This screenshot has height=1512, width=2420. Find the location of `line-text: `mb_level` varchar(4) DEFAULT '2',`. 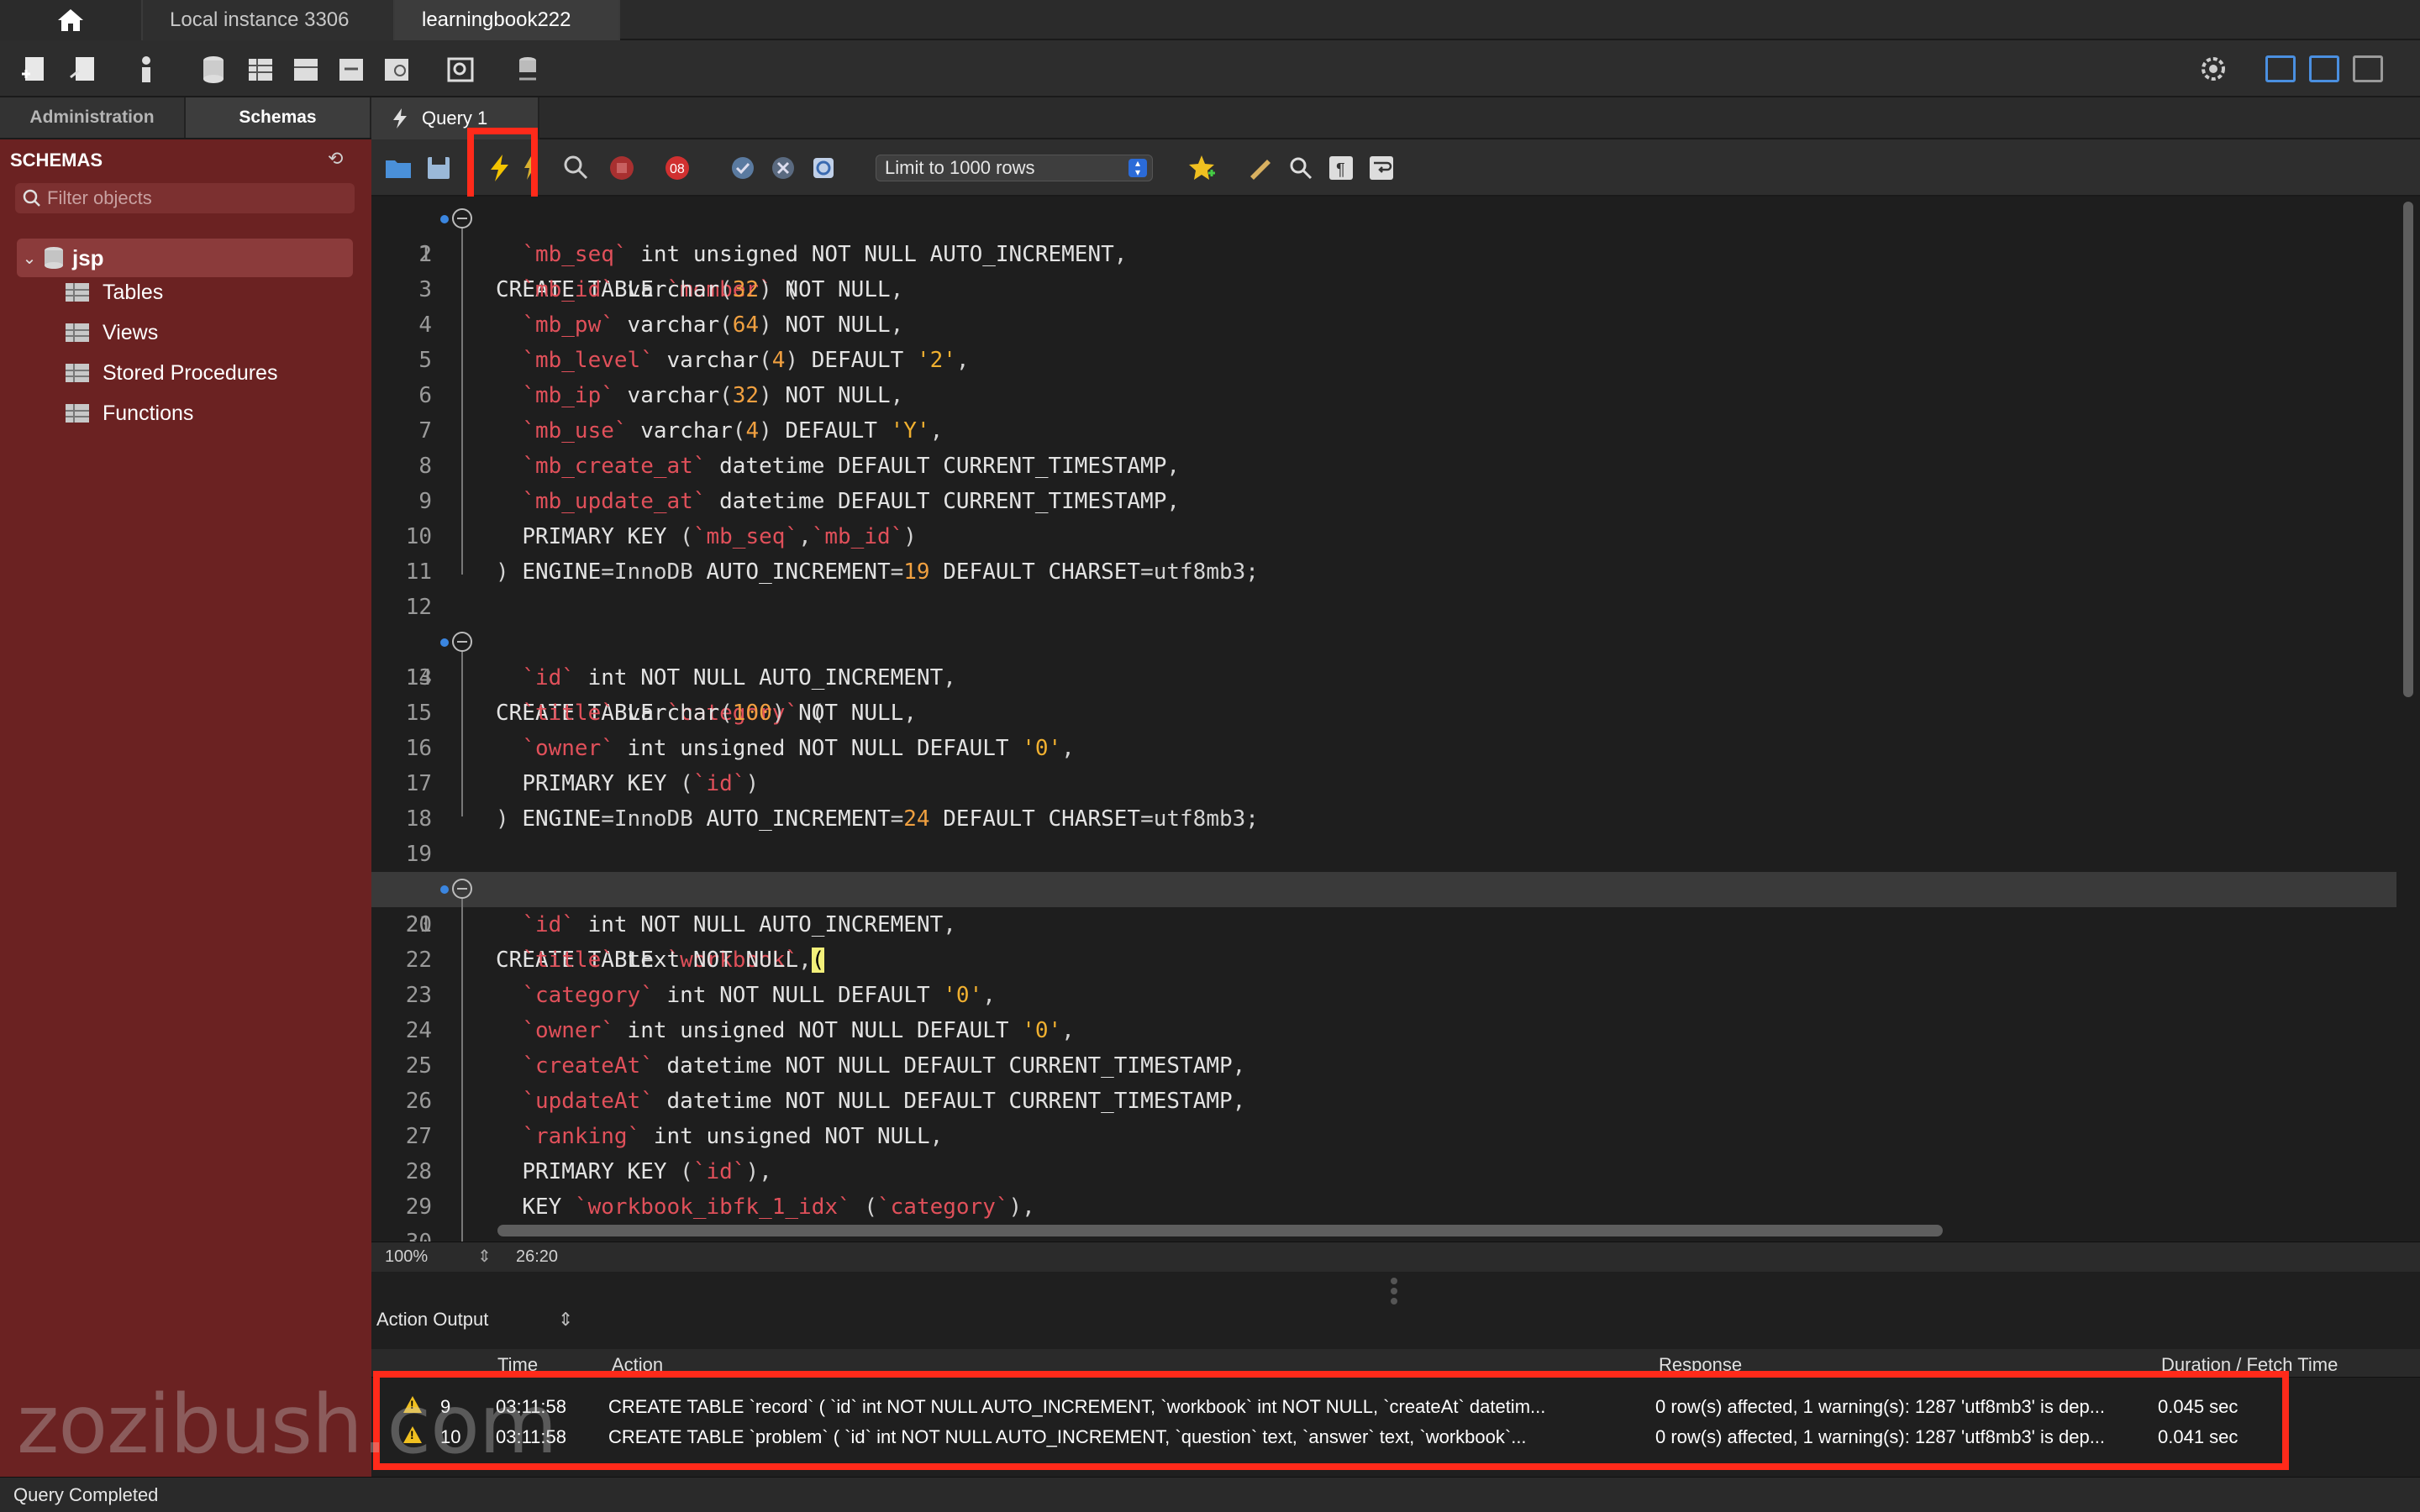

line-text: `mb_level` varchar(4) DEFAULT '2', is located at coordinates (746, 360).